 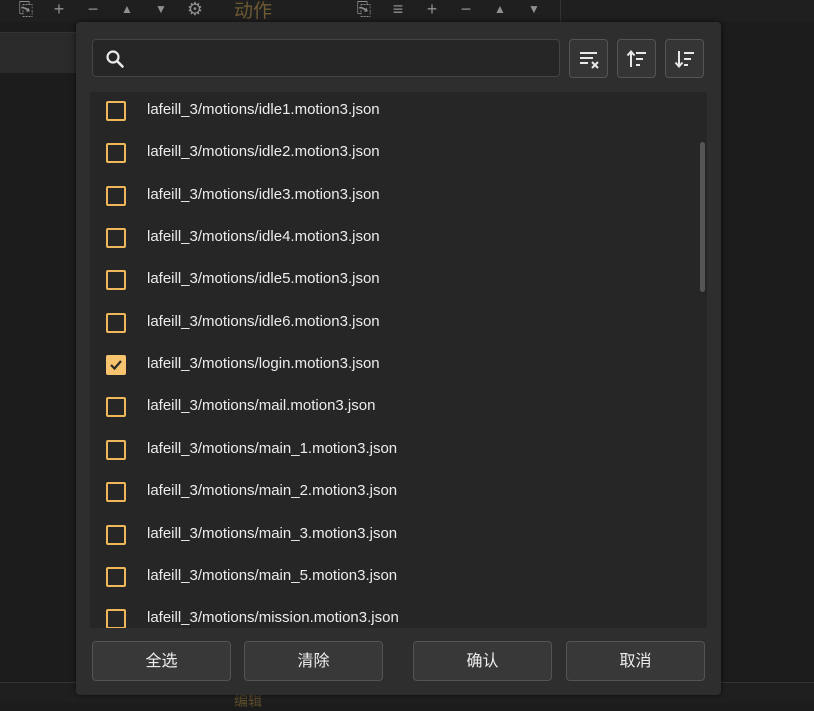 What do you see at coordinates (390, 240) in the screenshot?
I see `list-item: lafeill_3/motions/idle4.motion3.json` at bounding box center [390, 240].